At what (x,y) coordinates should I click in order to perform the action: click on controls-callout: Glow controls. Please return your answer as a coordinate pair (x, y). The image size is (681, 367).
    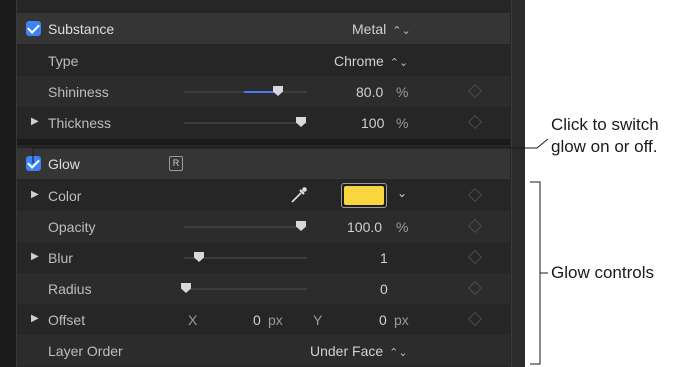
    Looking at the image, I should click on (602, 272).